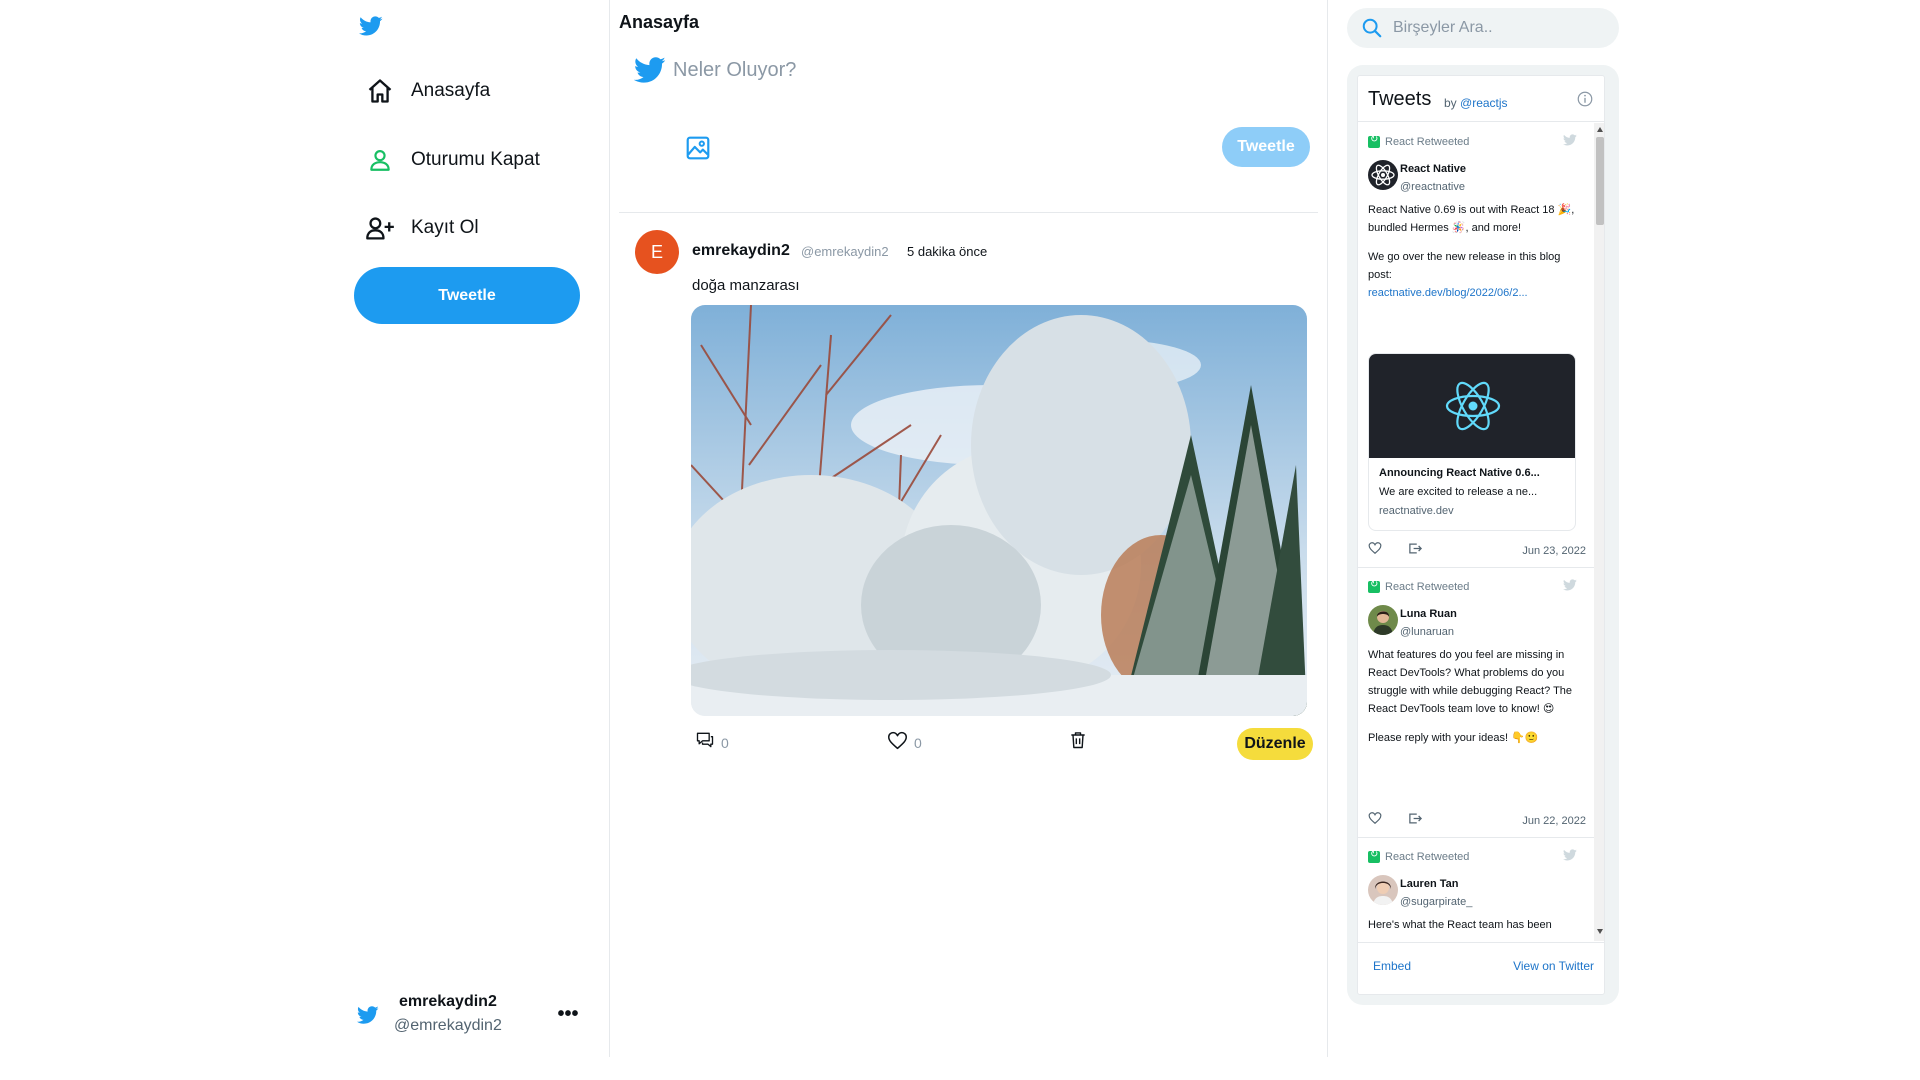  What do you see at coordinates (1433, 169) in the screenshot?
I see `tweet-author-name: React Native` at bounding box center [1433, 169].